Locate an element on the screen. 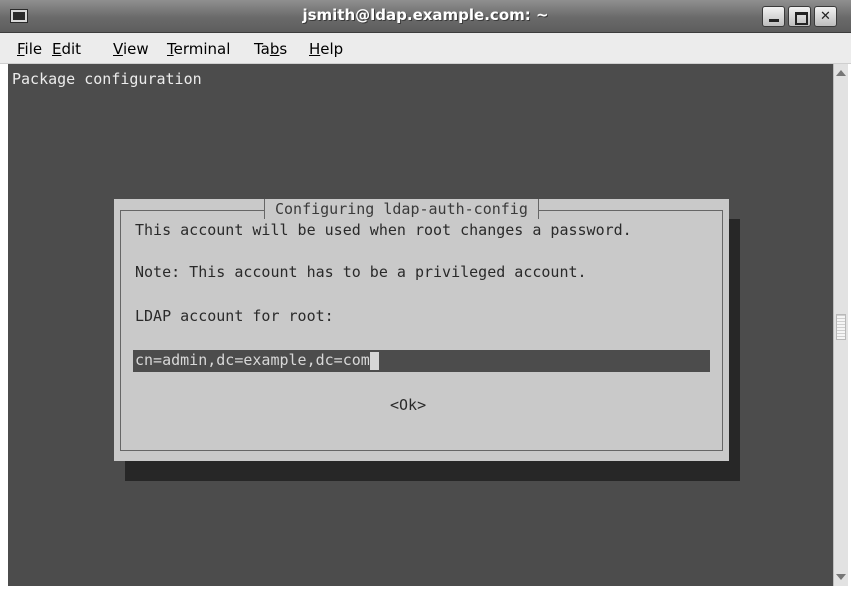 Image resolution: width=851 pixels, height=593 pixels. dialog-title: Configuring ldap-auth-config is located at coordinates (401, 209).